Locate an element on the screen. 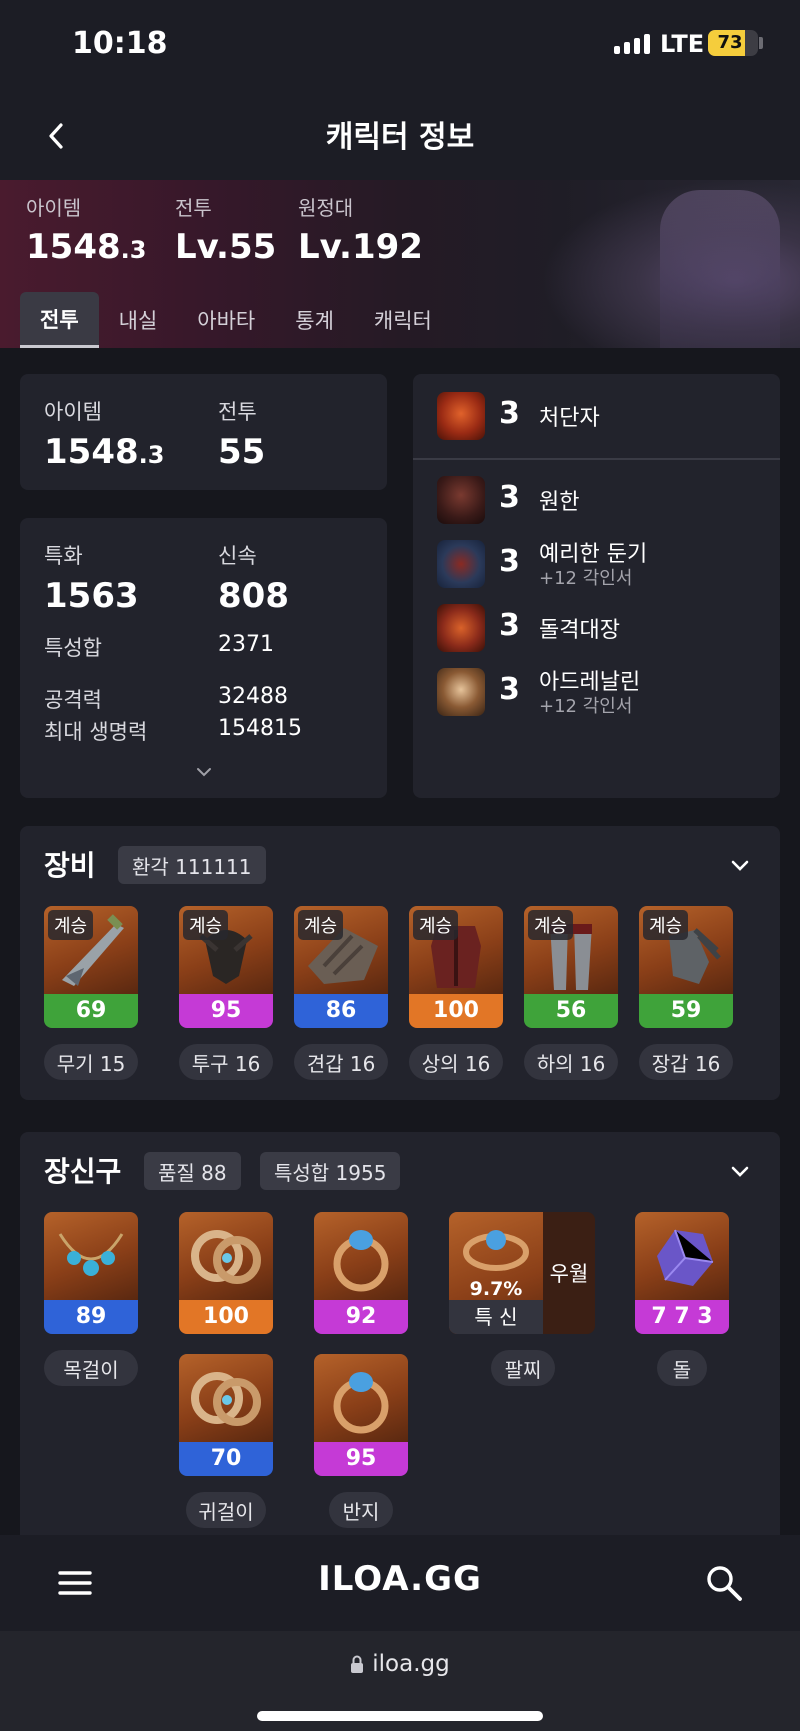  tab-character: 캐릭터 is located at coordinates (403, 320).